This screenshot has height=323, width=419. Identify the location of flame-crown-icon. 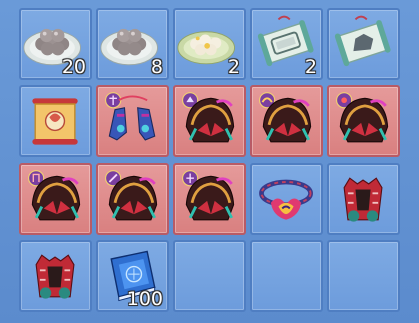
(286, 199).